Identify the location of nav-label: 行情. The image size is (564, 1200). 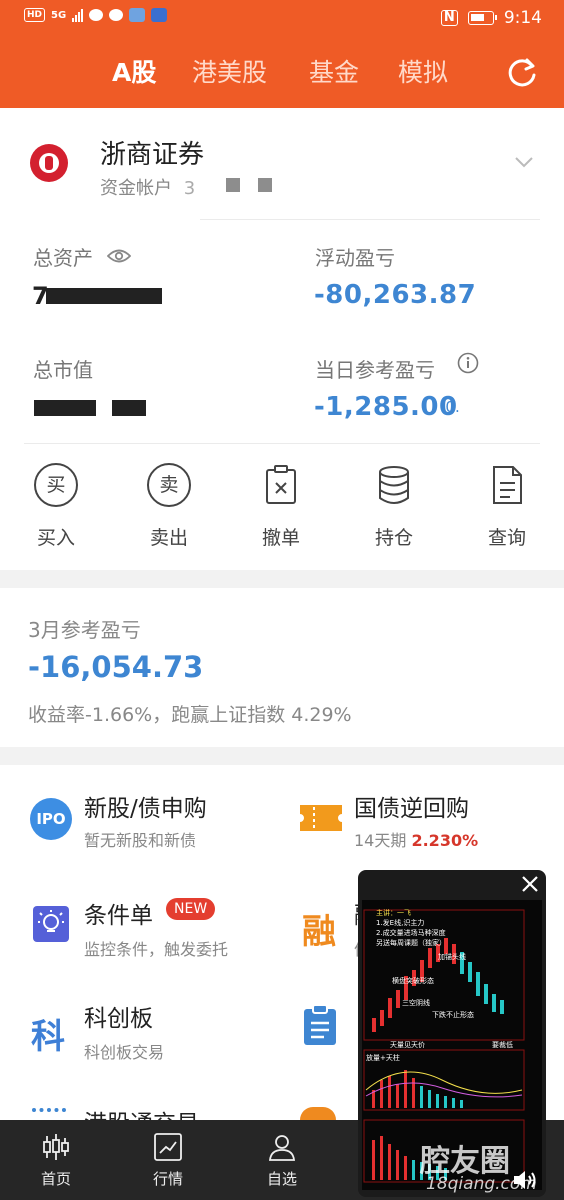
(167, 1179).